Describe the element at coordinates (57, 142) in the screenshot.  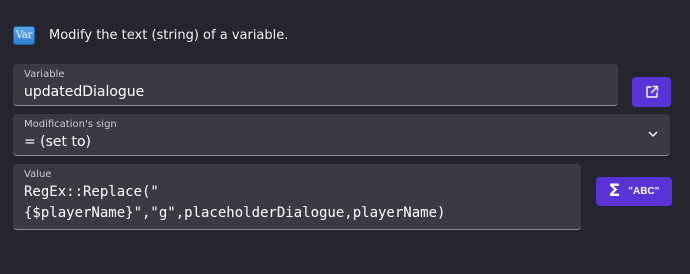
I see `modification-sign-value: = (set to)` at that location.